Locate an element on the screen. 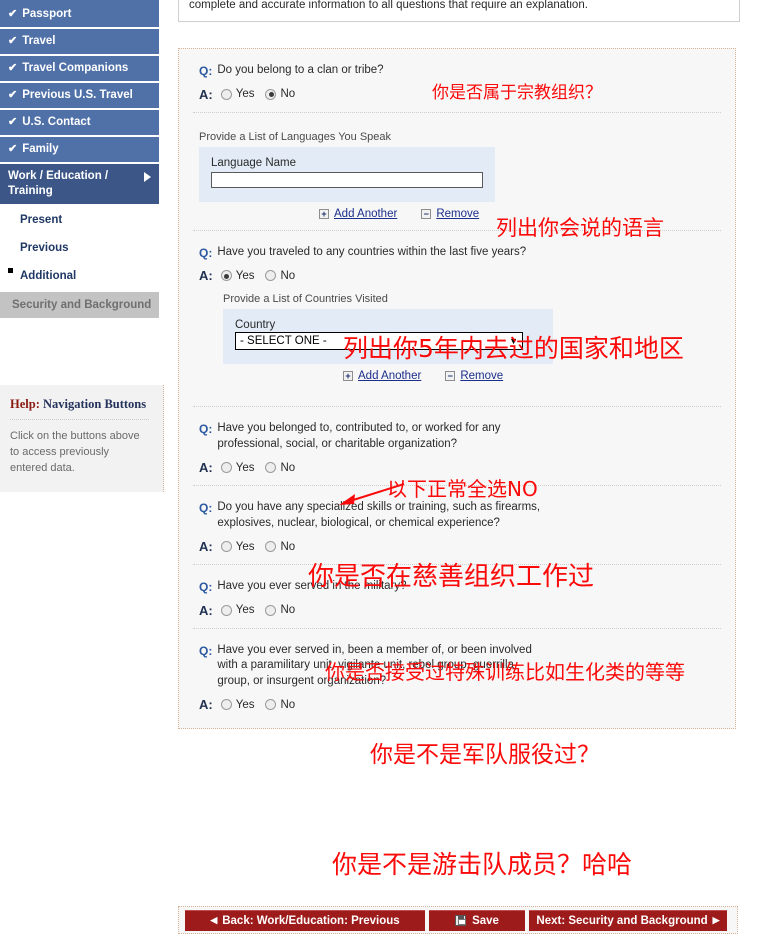 This screenshot has width=762, height=934. help-title: Help: Navigation Buttons is located at coordinates (79, 404).